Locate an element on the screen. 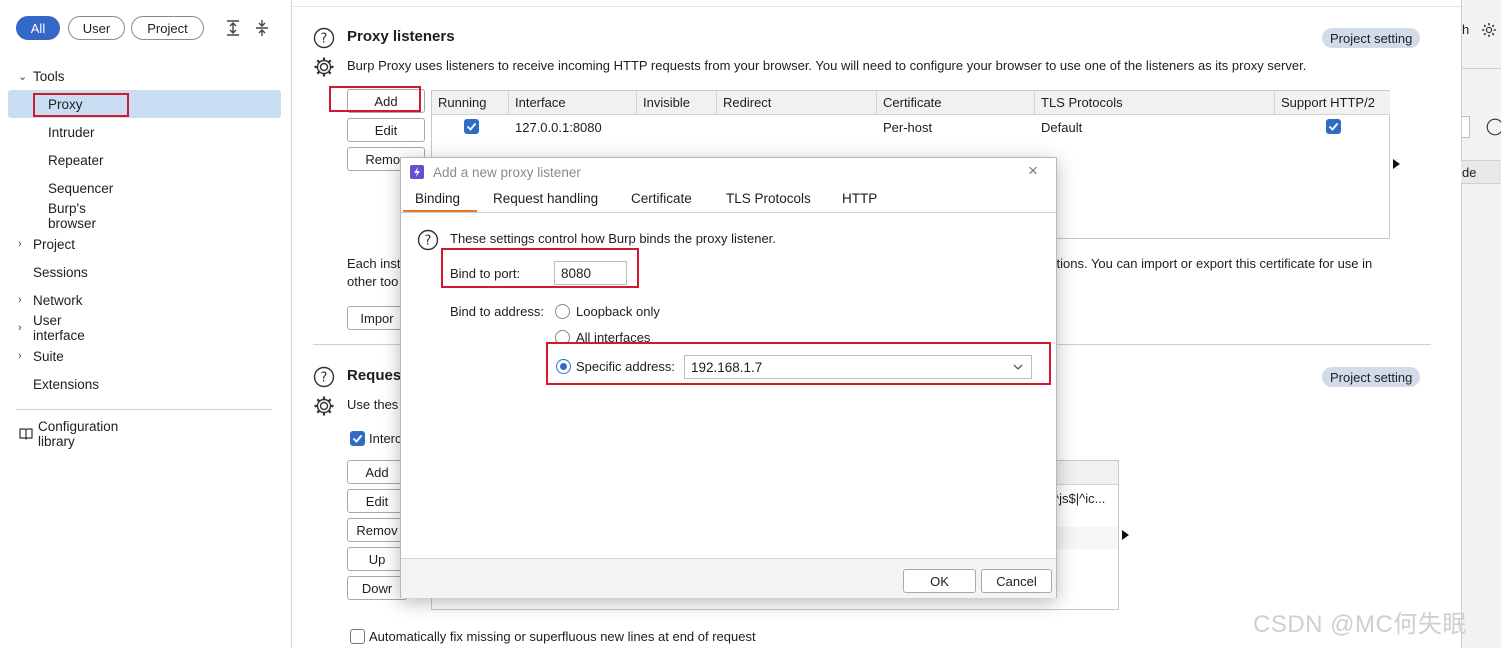 The image size is (1501, 648). strip-input is located at coordinates (1466, 127).